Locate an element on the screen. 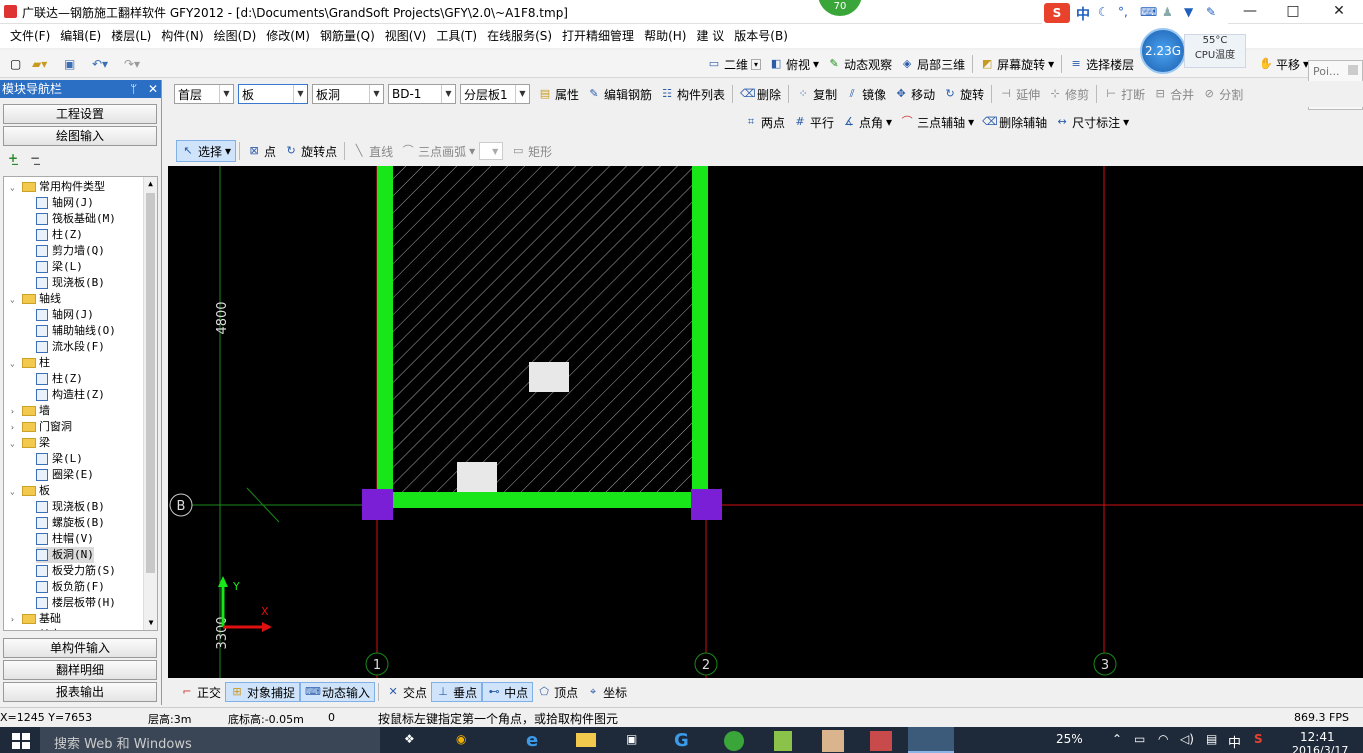 This screenshot has width=1363, height=753. menu-item: 楼层(L) is located at coordinates (131, 36).